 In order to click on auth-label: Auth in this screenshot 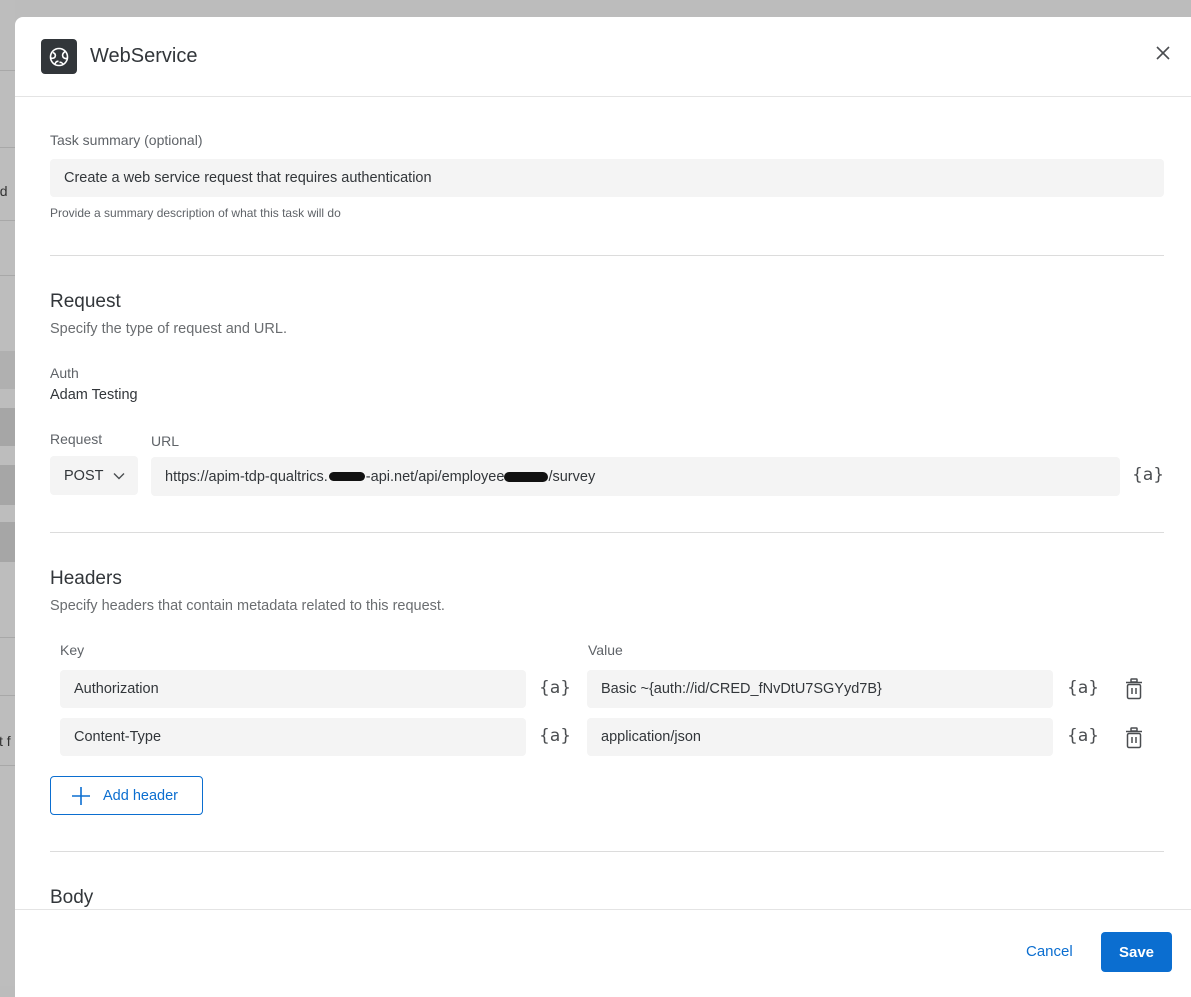, I will do `click(64, 373)`.